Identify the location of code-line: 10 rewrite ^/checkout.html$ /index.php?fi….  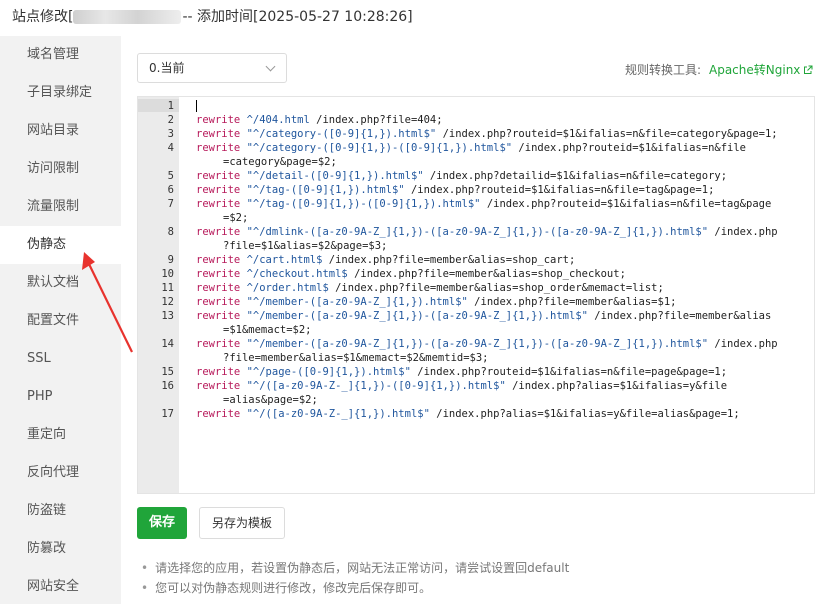
(476, 274).